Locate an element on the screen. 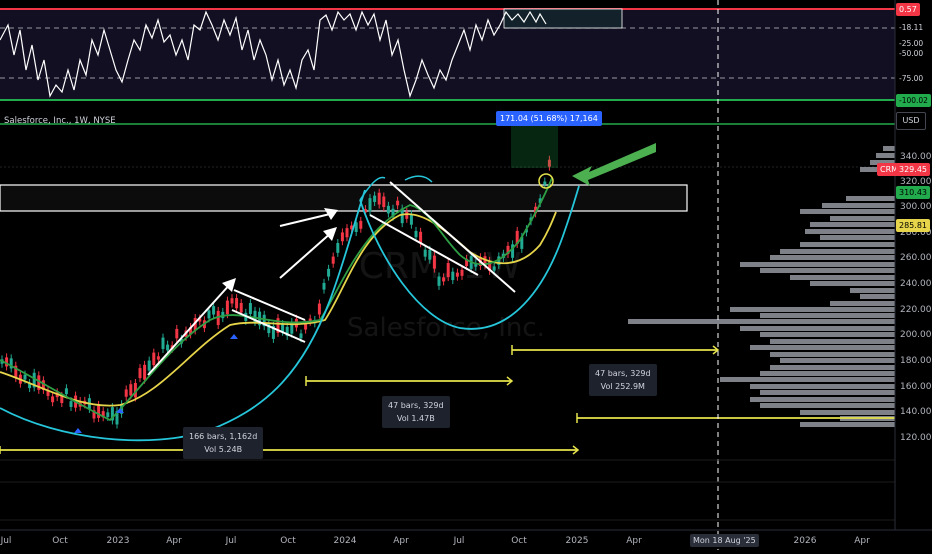 The width and height of the screenshot is (932, 554). time-tick-label: 2026 is located at coordinates (805, 541).